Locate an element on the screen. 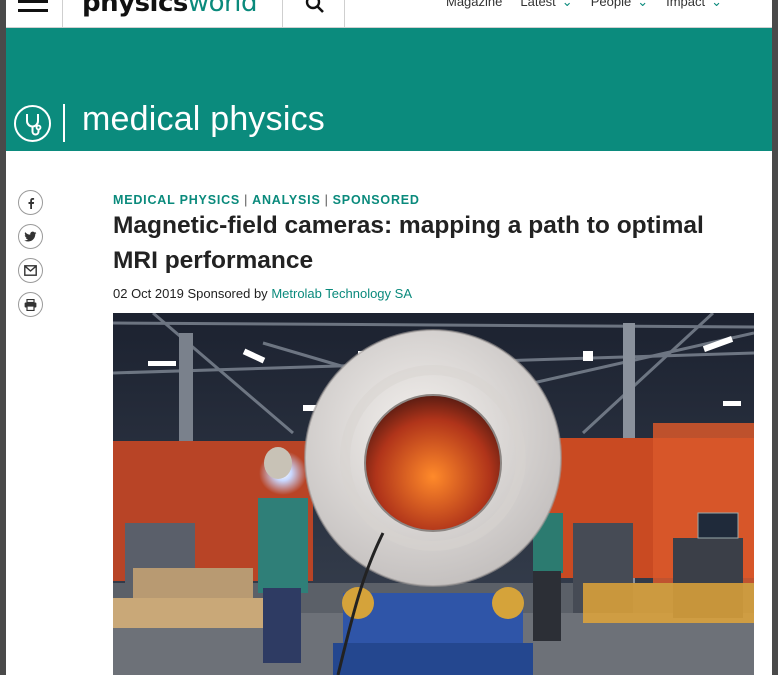 This screenshot has height=675, width=778. sponsor-link: Metrolab Technology SA is located at coordinates (341, 293).